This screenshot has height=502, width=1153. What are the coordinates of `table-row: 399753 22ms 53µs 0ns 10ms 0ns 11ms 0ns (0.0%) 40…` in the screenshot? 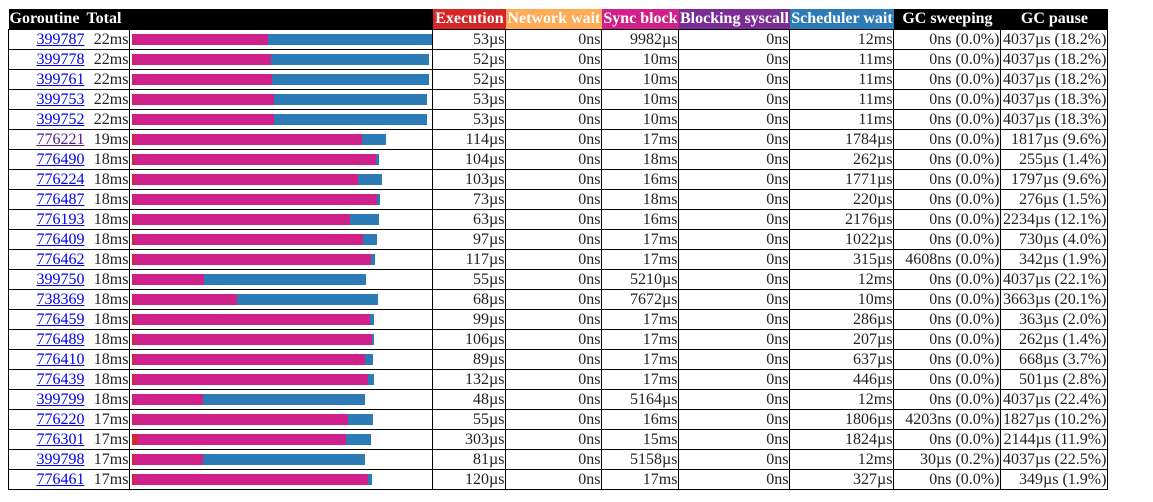 It's located at (558, 99).